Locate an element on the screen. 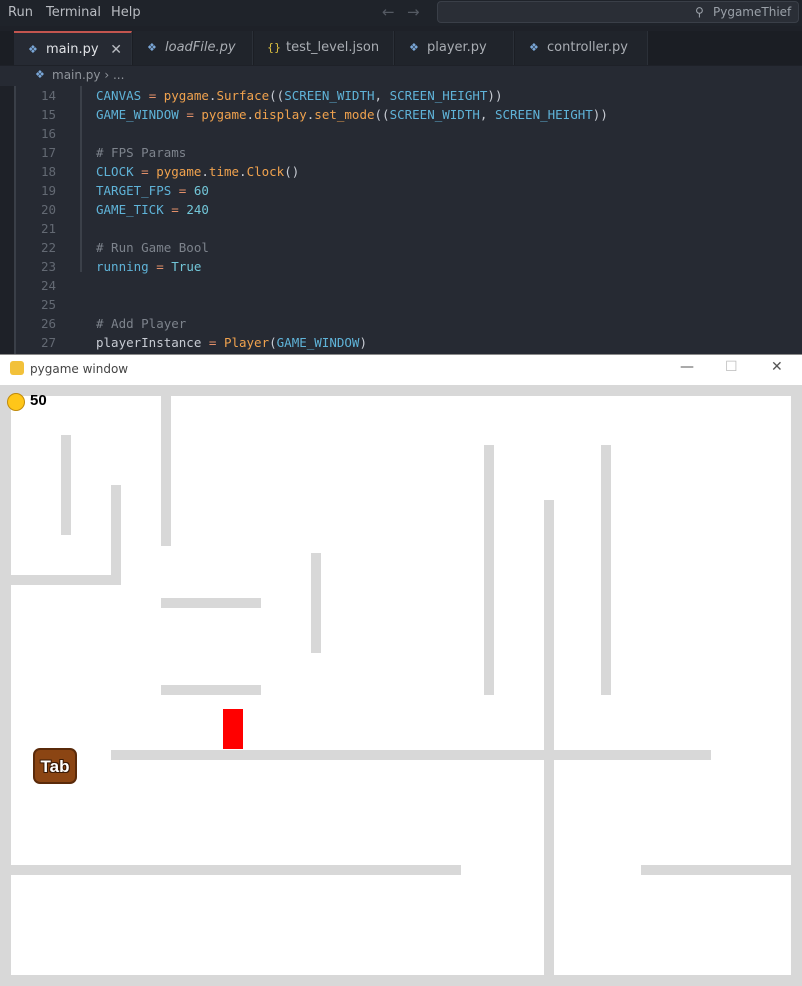  code-line: 21 is located at coordinates (408, 228).